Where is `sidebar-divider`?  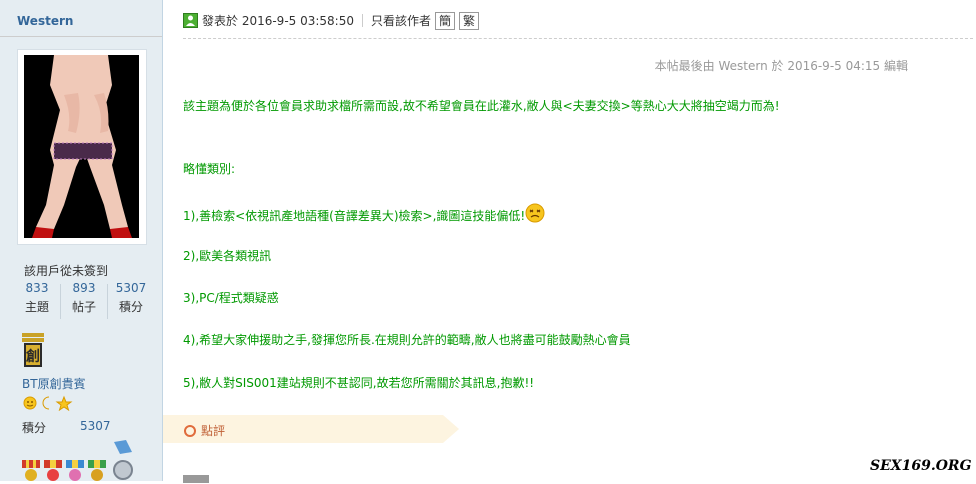 sidebar-divider is located at coordinates (81, 36).